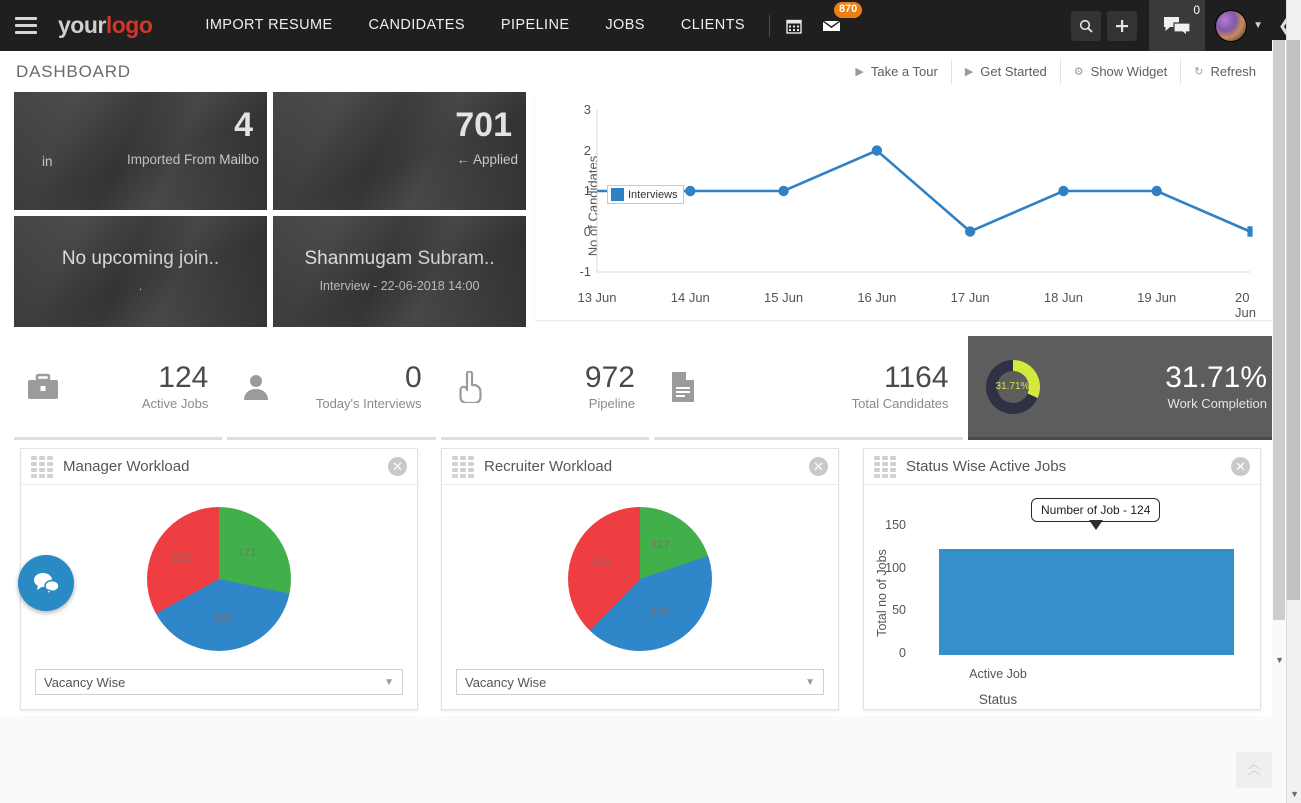 The height and width of the screenshot is (803, 1301). I want to click on stat-active-jobs-label: Active Jobs, so click(175, 404).